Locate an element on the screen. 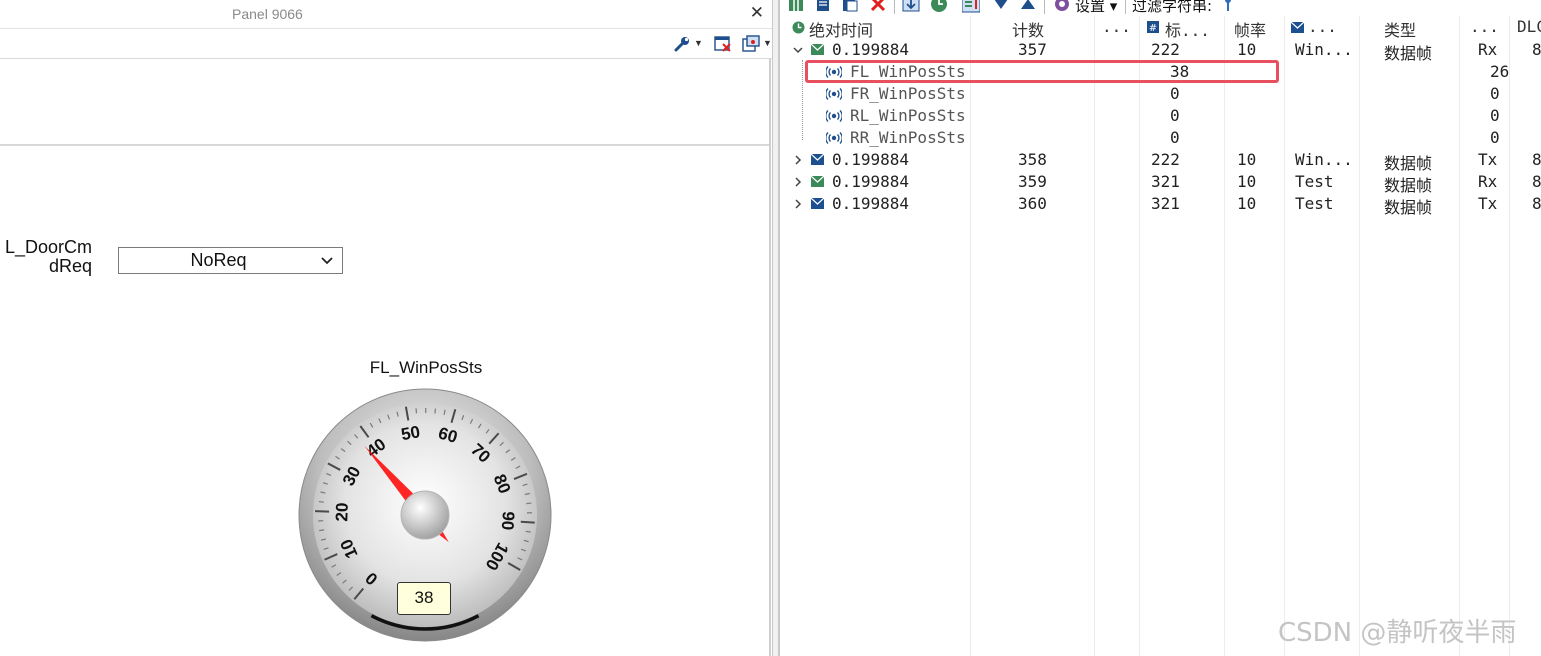  signal-highlight-box is located at coordinates (1042, 71).